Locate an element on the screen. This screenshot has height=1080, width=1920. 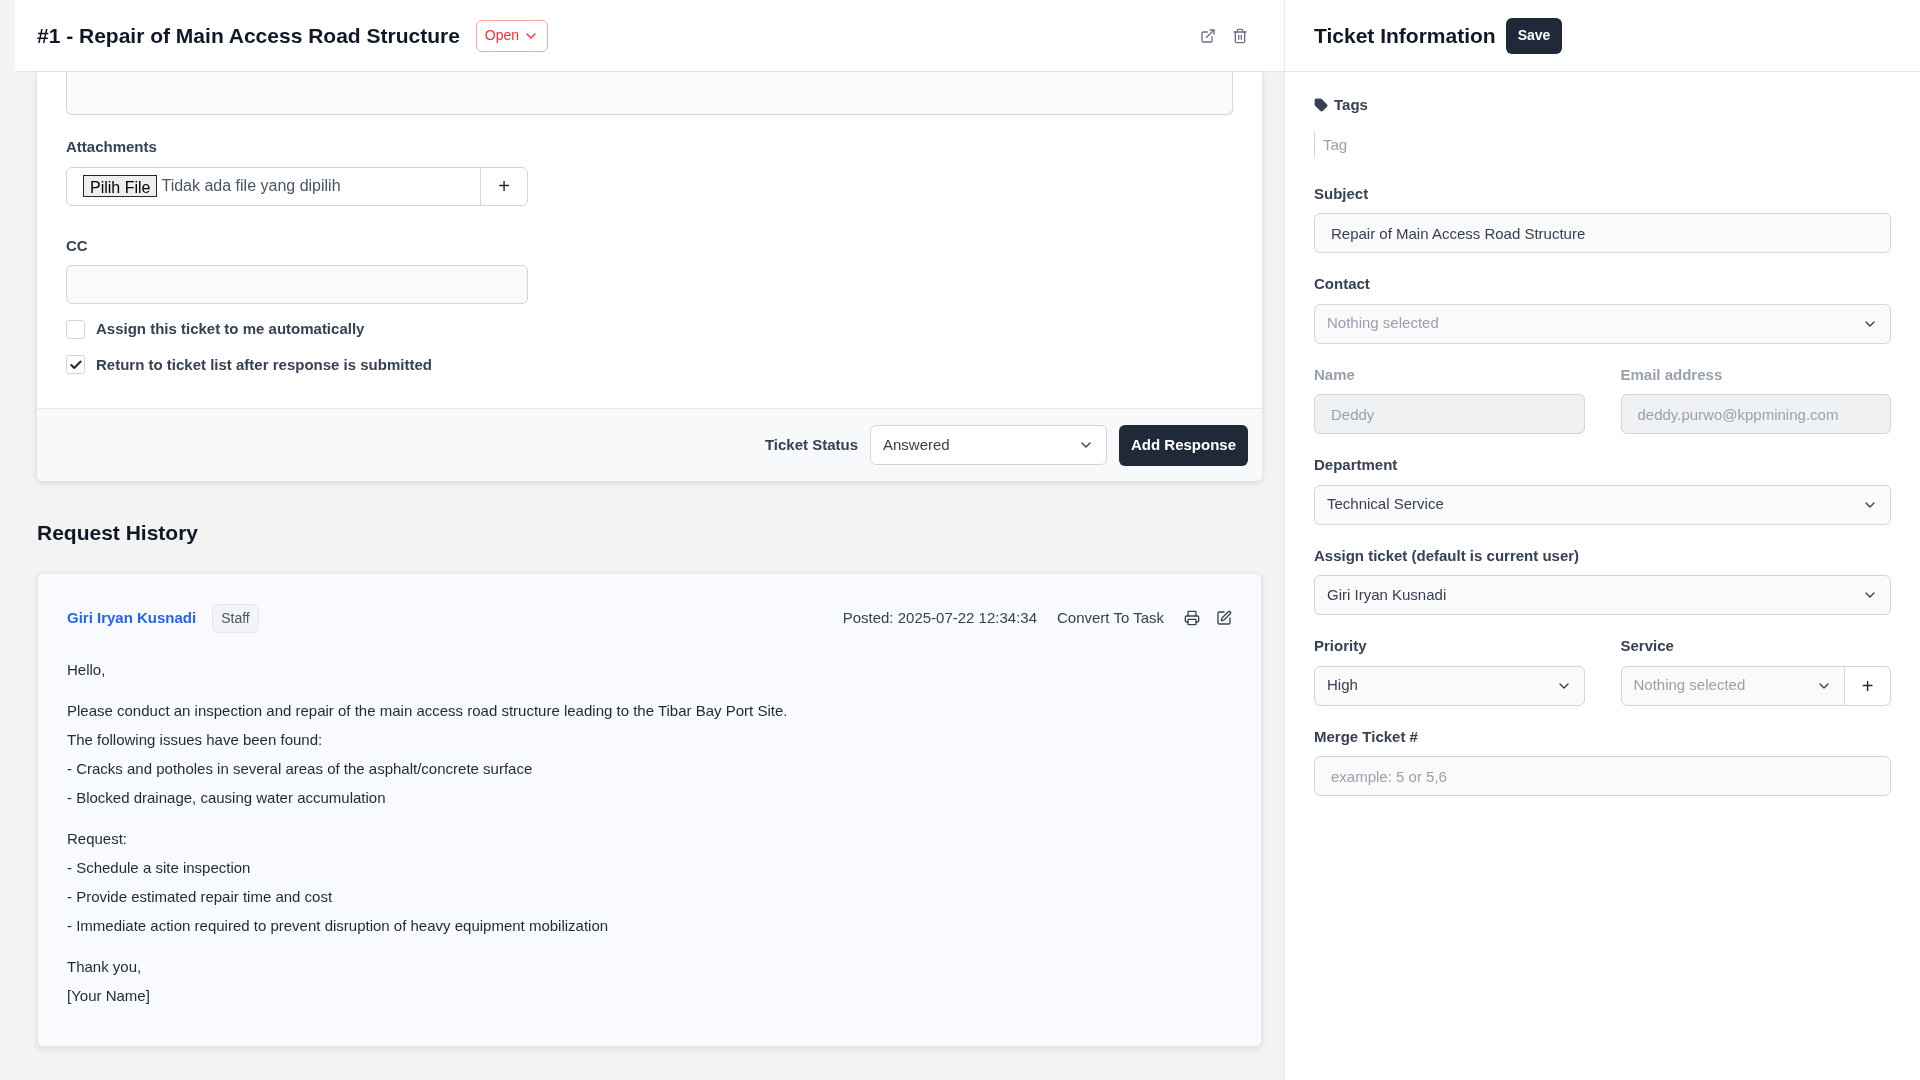
message-line: - Provide estimated repair time and cost is located at coordinates (200, 896).